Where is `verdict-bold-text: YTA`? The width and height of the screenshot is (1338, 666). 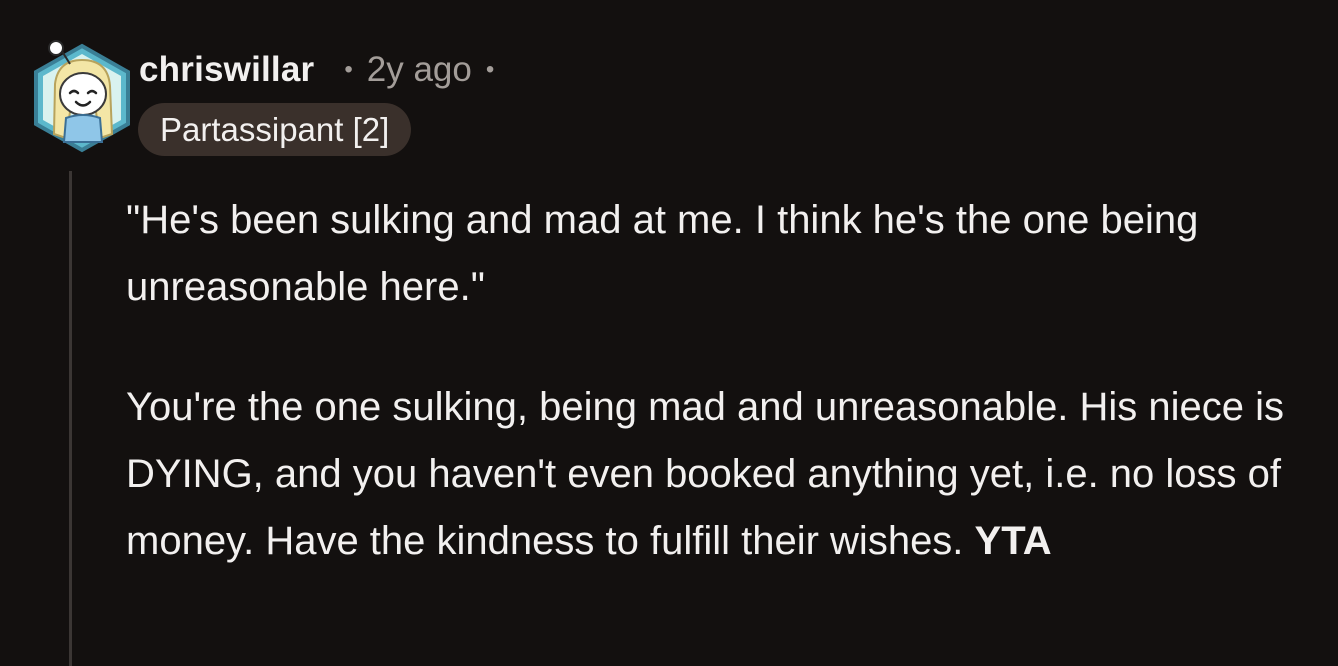 verdict-bold-text: YTA is located at coordinates (1013, 541).